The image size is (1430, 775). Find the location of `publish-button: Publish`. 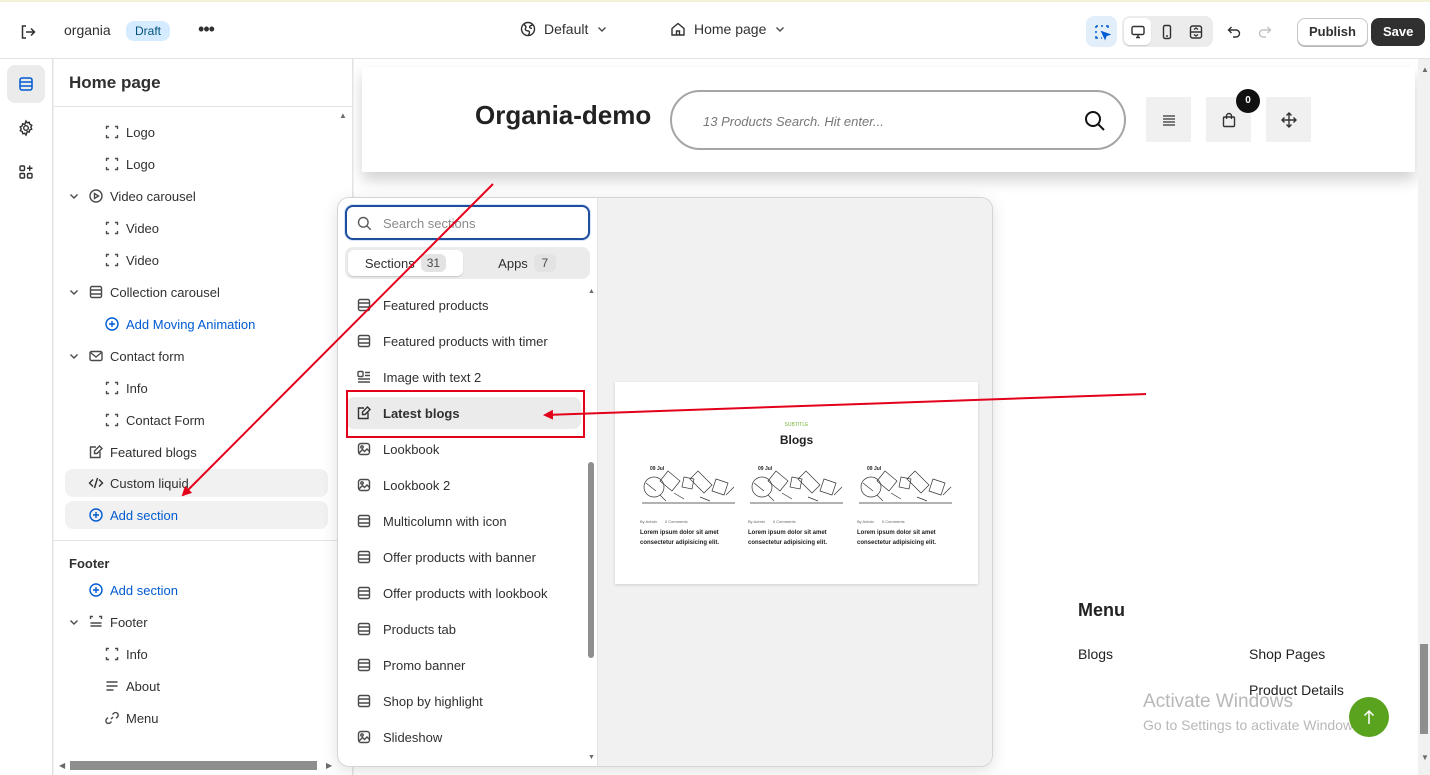

publish-button: Publish is located at coordinates (1332, 32).